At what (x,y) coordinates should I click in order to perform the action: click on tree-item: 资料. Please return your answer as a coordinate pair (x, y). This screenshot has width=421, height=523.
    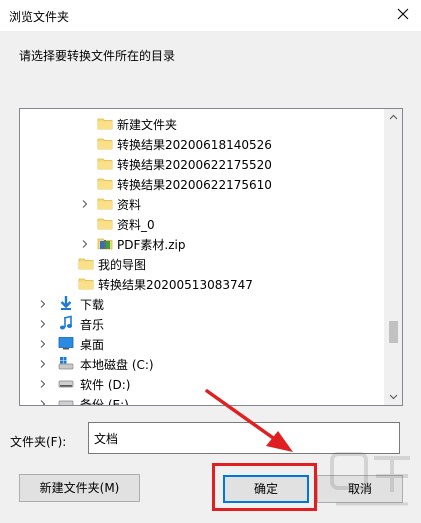
    Looking at the image, I should click on (202, 203).